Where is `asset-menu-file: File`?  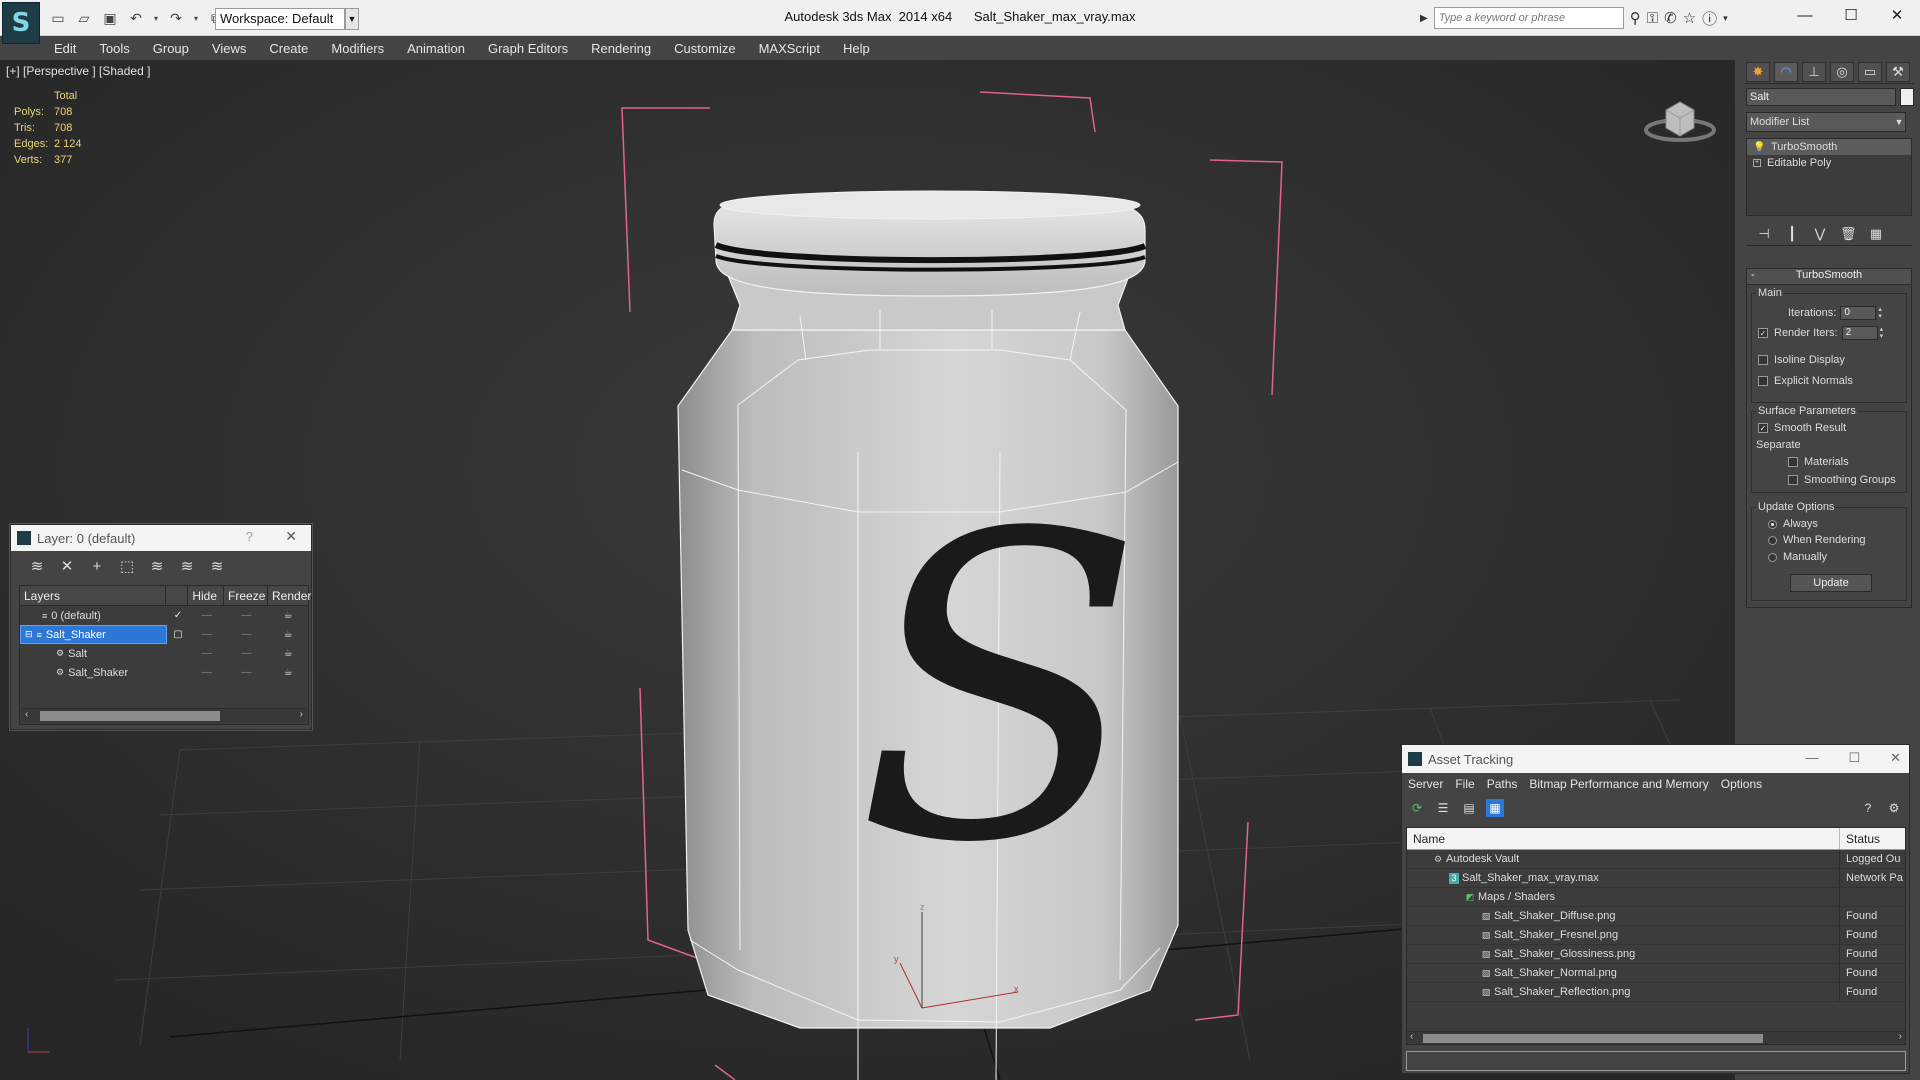
asset-menu-file: File is located at coordinates (1464, 784).